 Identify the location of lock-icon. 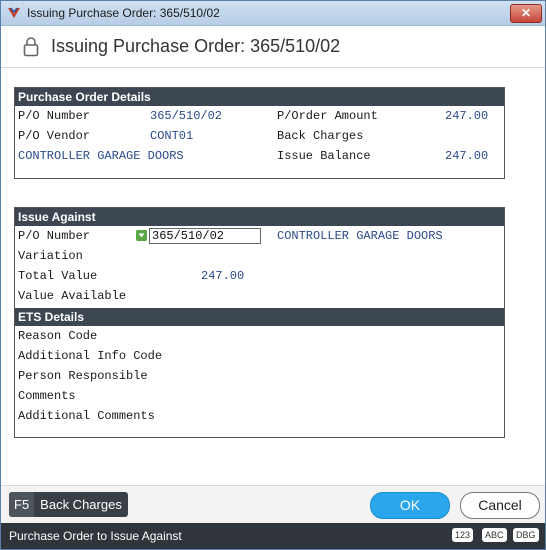
(31, 47).